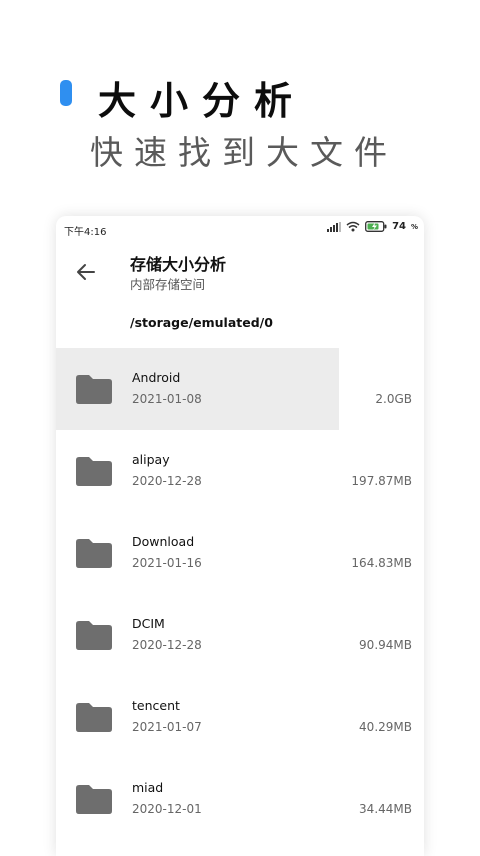  I want to click on app-header: 存储大小分析 内部存储空间, so click(240, 277).